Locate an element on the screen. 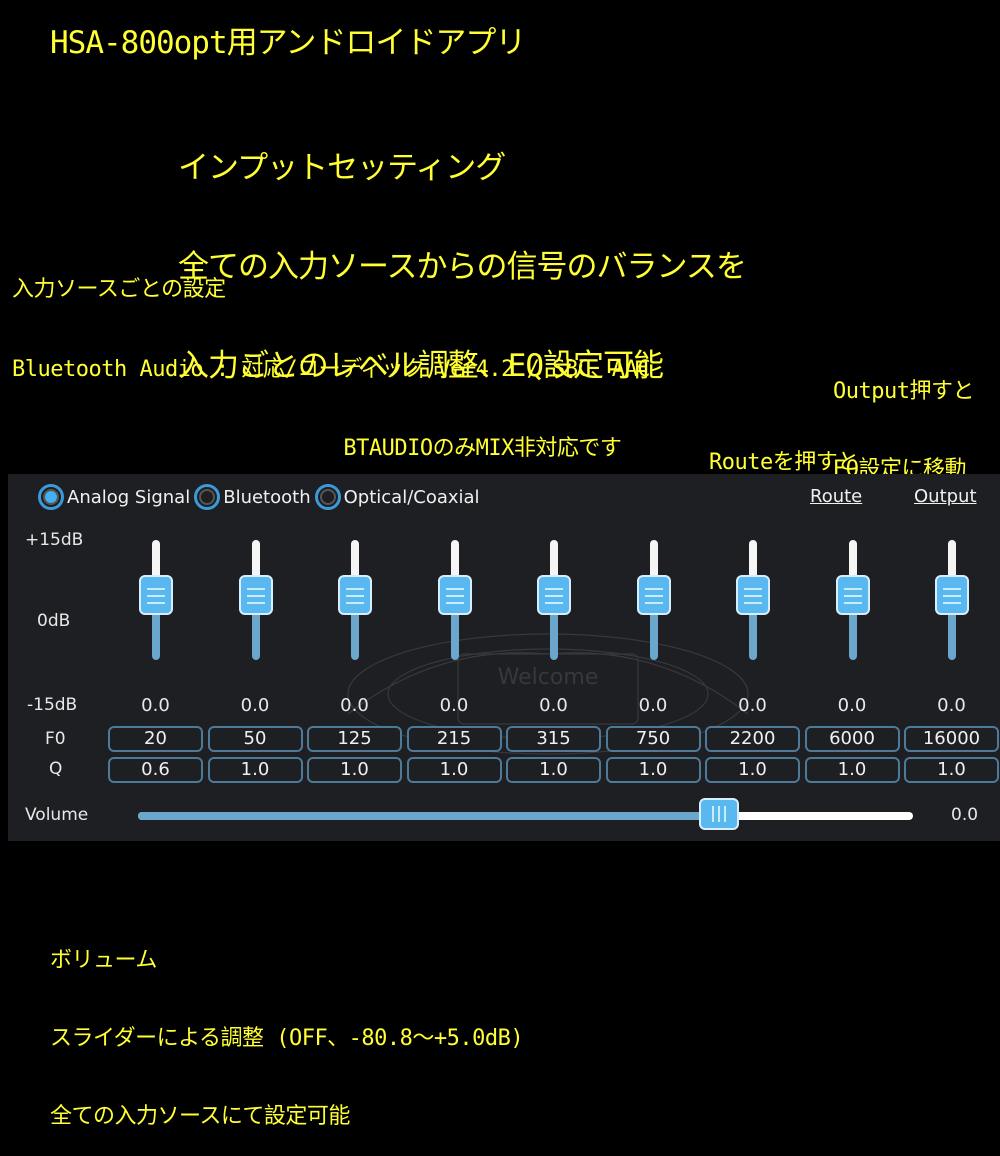 The image size is (1000, 1156). eq-band-f0-field: 20 is located at coordinates (155, 739).